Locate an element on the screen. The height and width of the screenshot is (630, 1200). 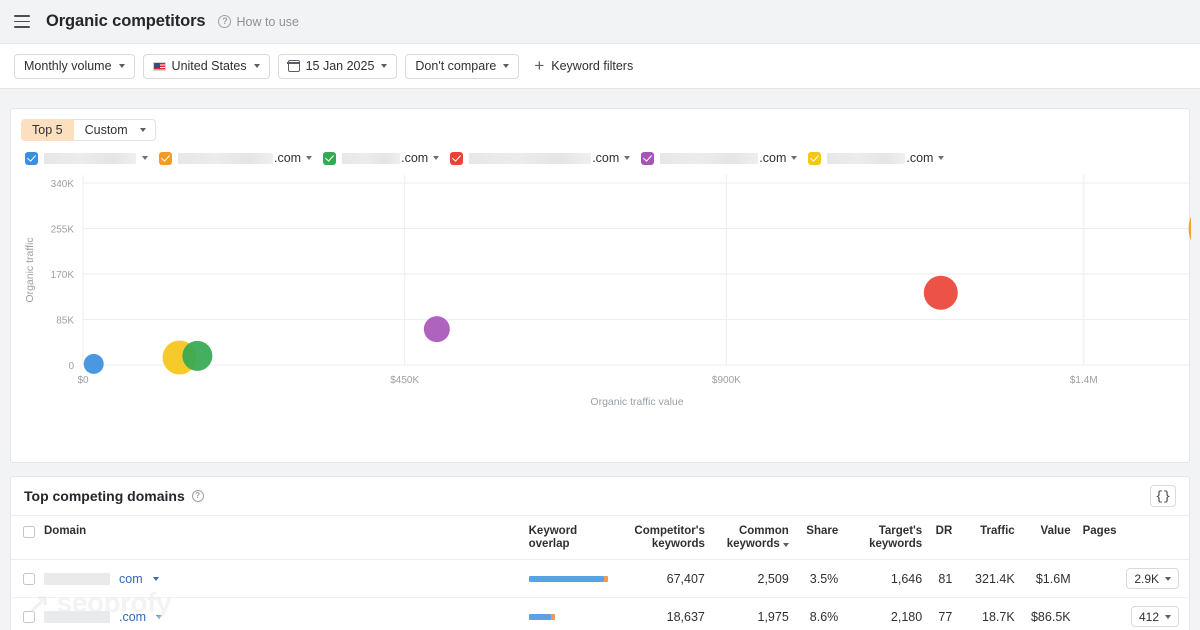
tab-custom: Custom is located at coordinates (114, 130).